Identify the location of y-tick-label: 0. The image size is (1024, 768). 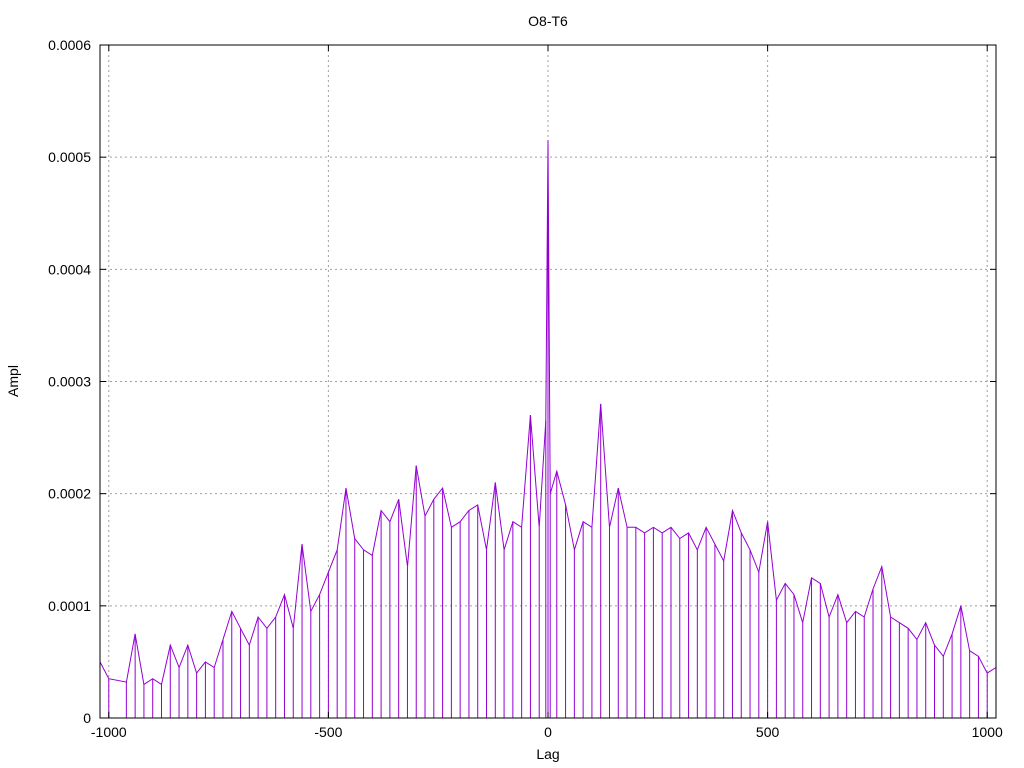
(87, 718).